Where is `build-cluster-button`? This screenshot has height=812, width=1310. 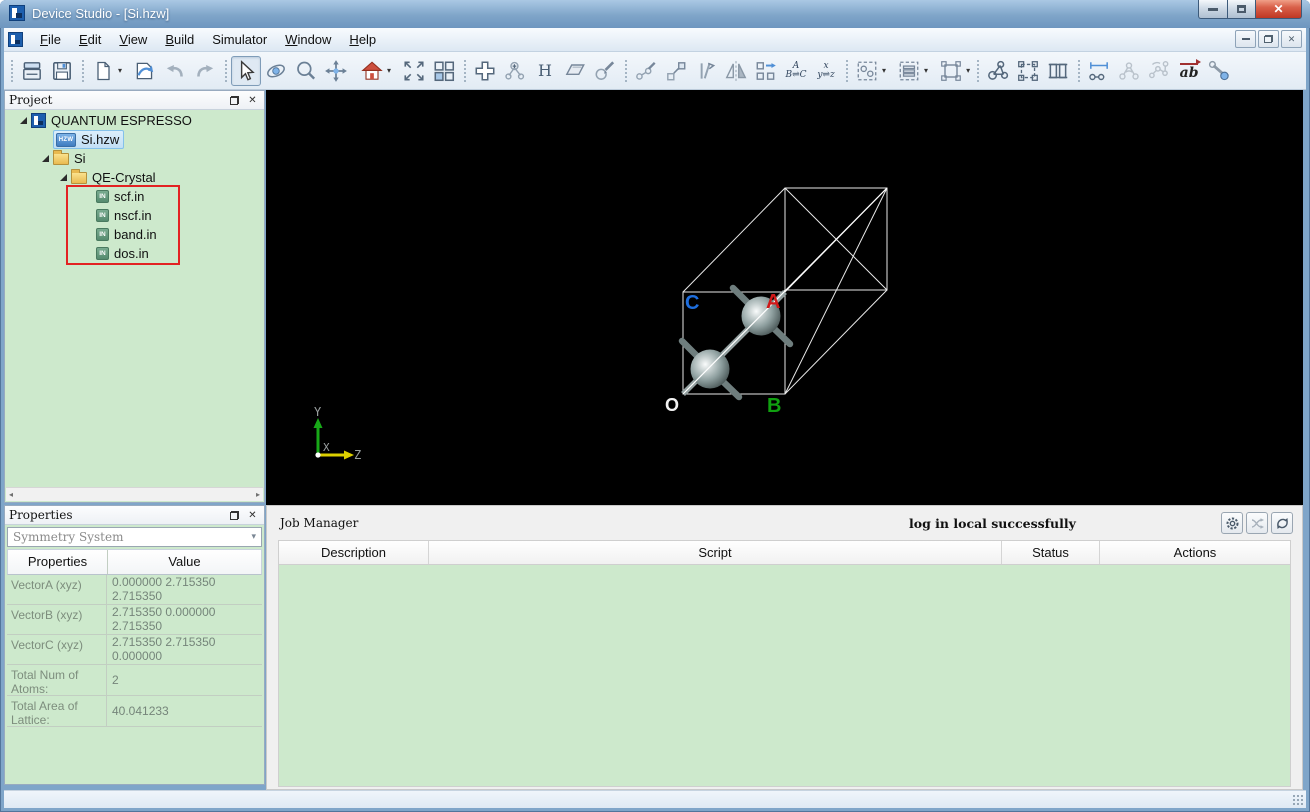 build-cluster-button is located at coordinates (998, 71).